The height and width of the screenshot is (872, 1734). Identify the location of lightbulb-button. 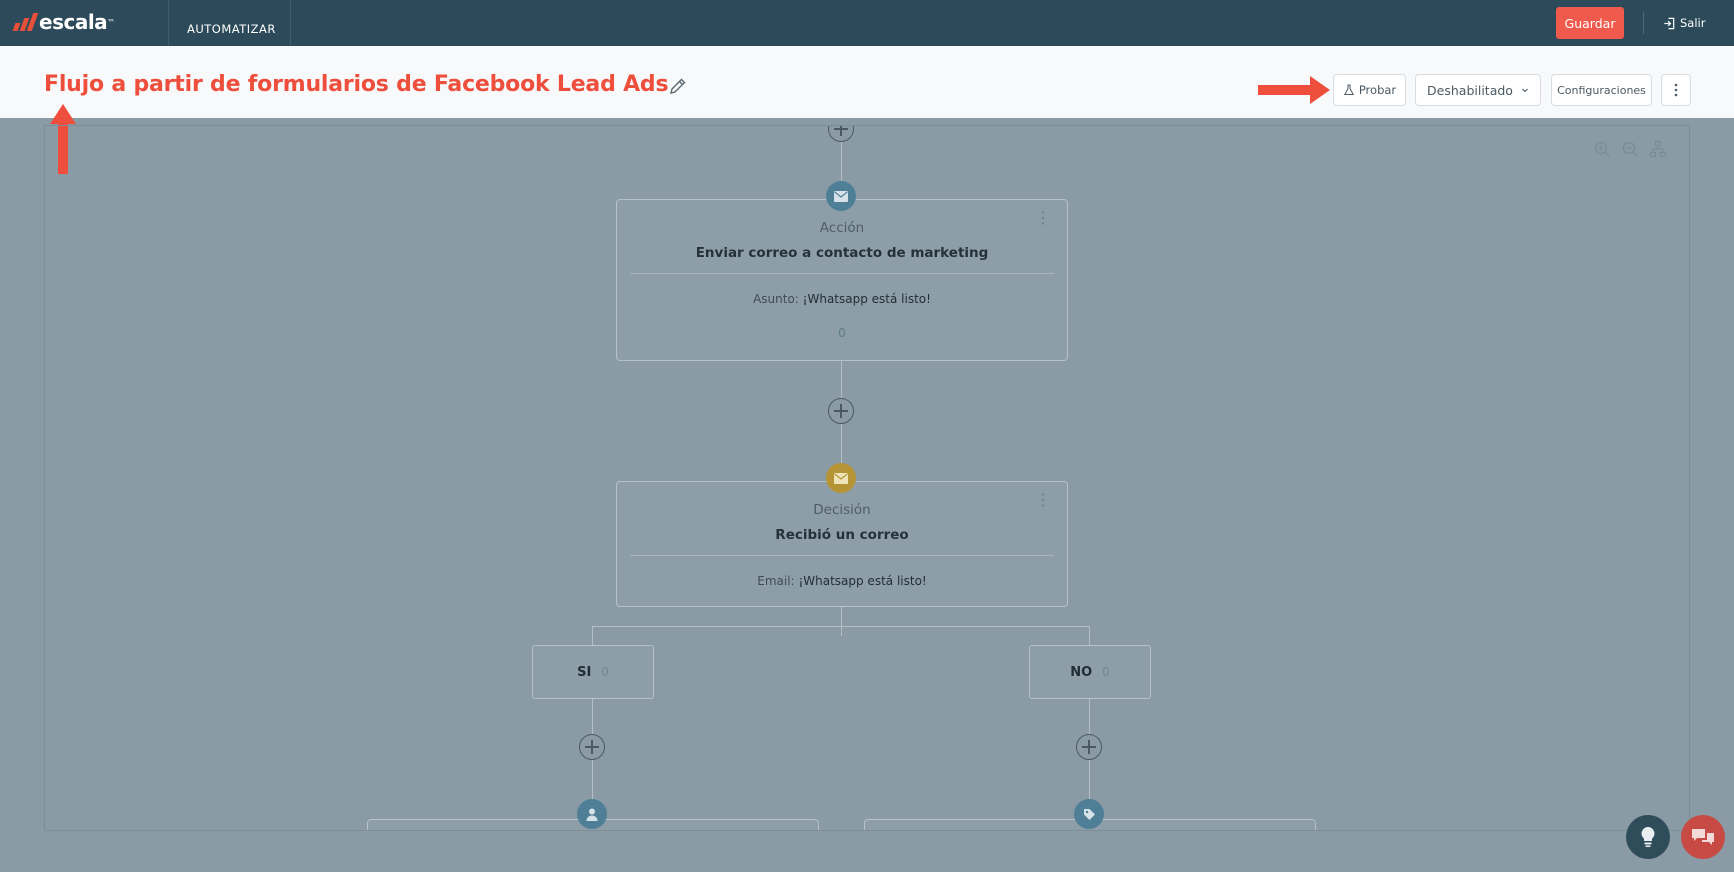
(1648, 837).